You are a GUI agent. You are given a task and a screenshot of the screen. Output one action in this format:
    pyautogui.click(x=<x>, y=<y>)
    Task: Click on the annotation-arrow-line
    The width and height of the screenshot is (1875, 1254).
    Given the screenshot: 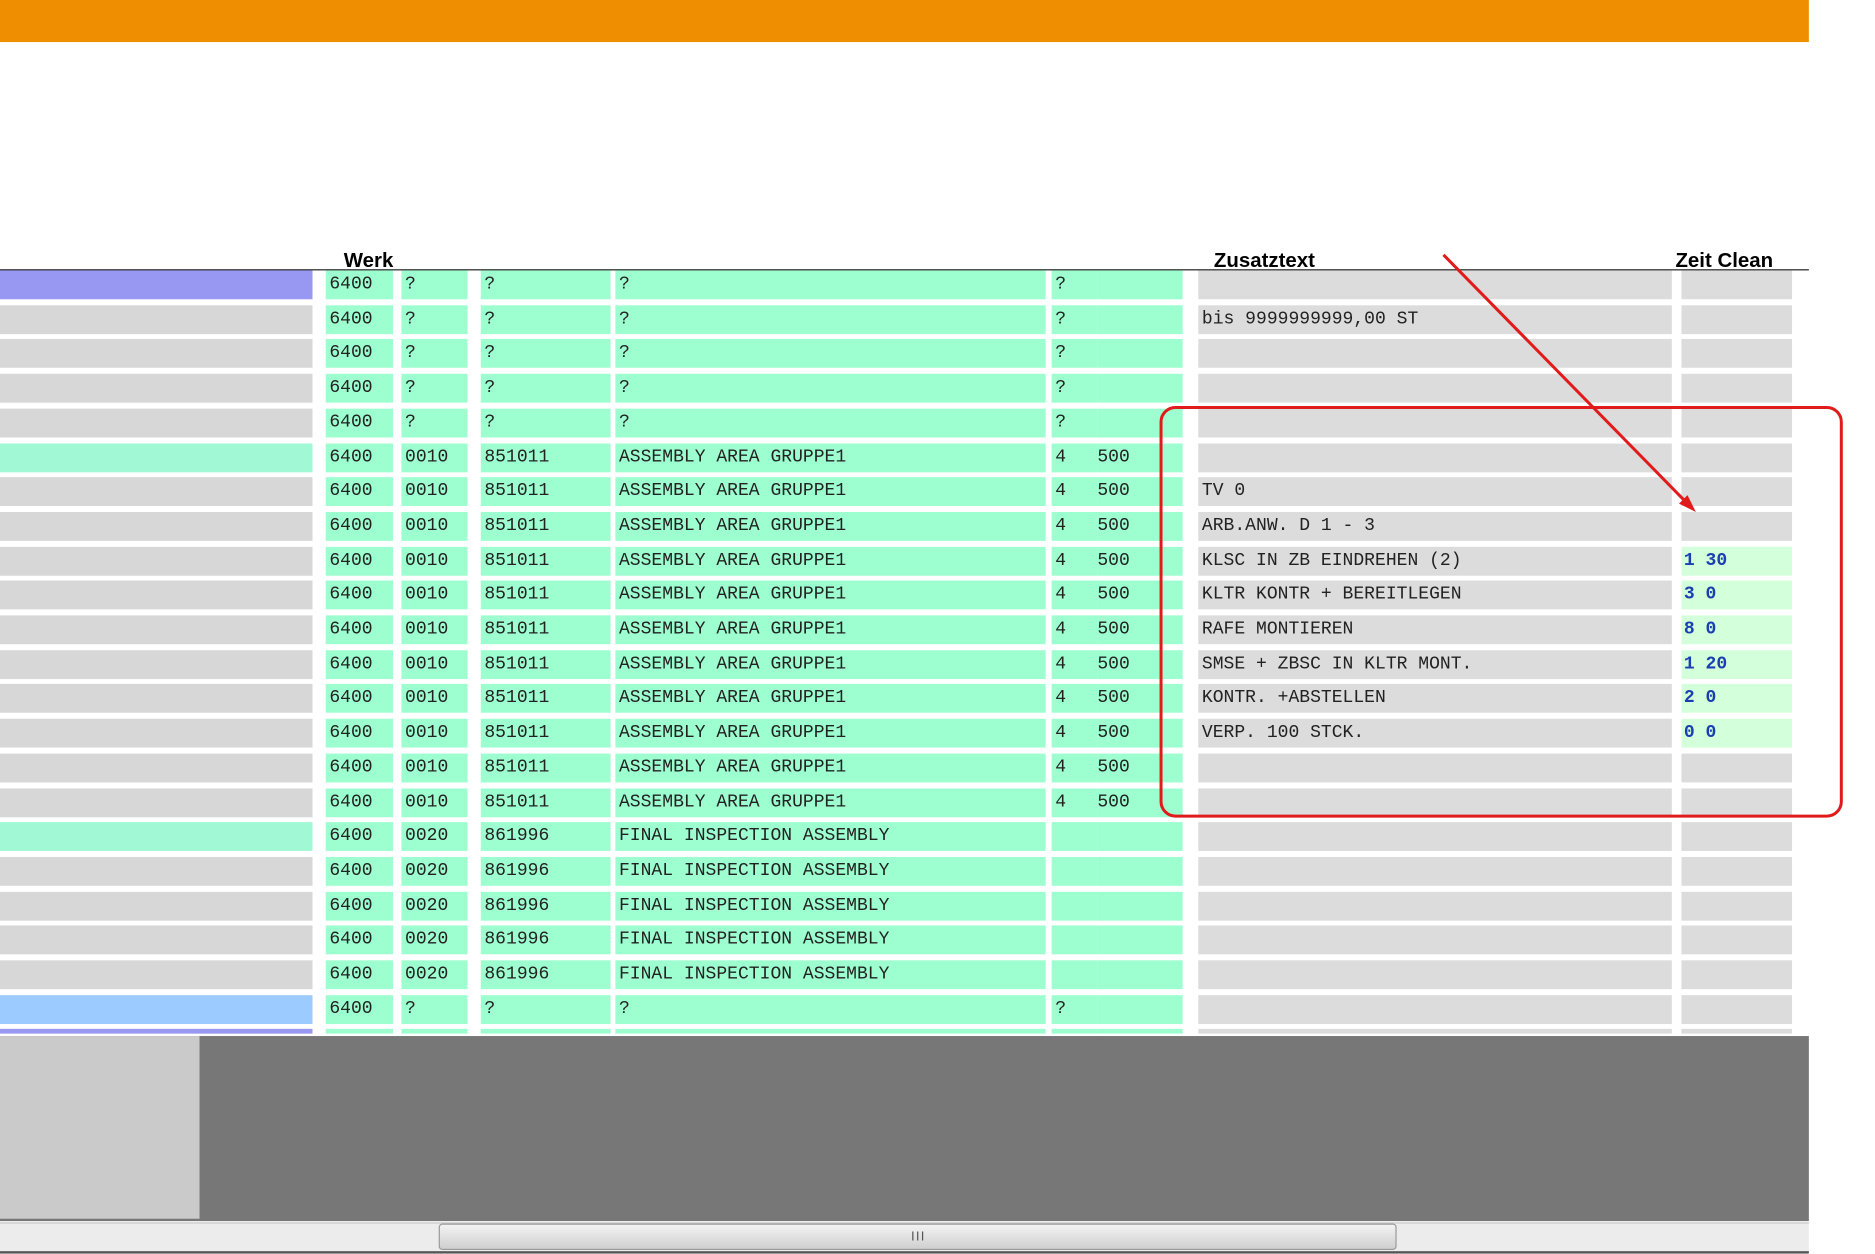 What is the action you would take?
    pyautogui.click(x=1566, y=379)
    